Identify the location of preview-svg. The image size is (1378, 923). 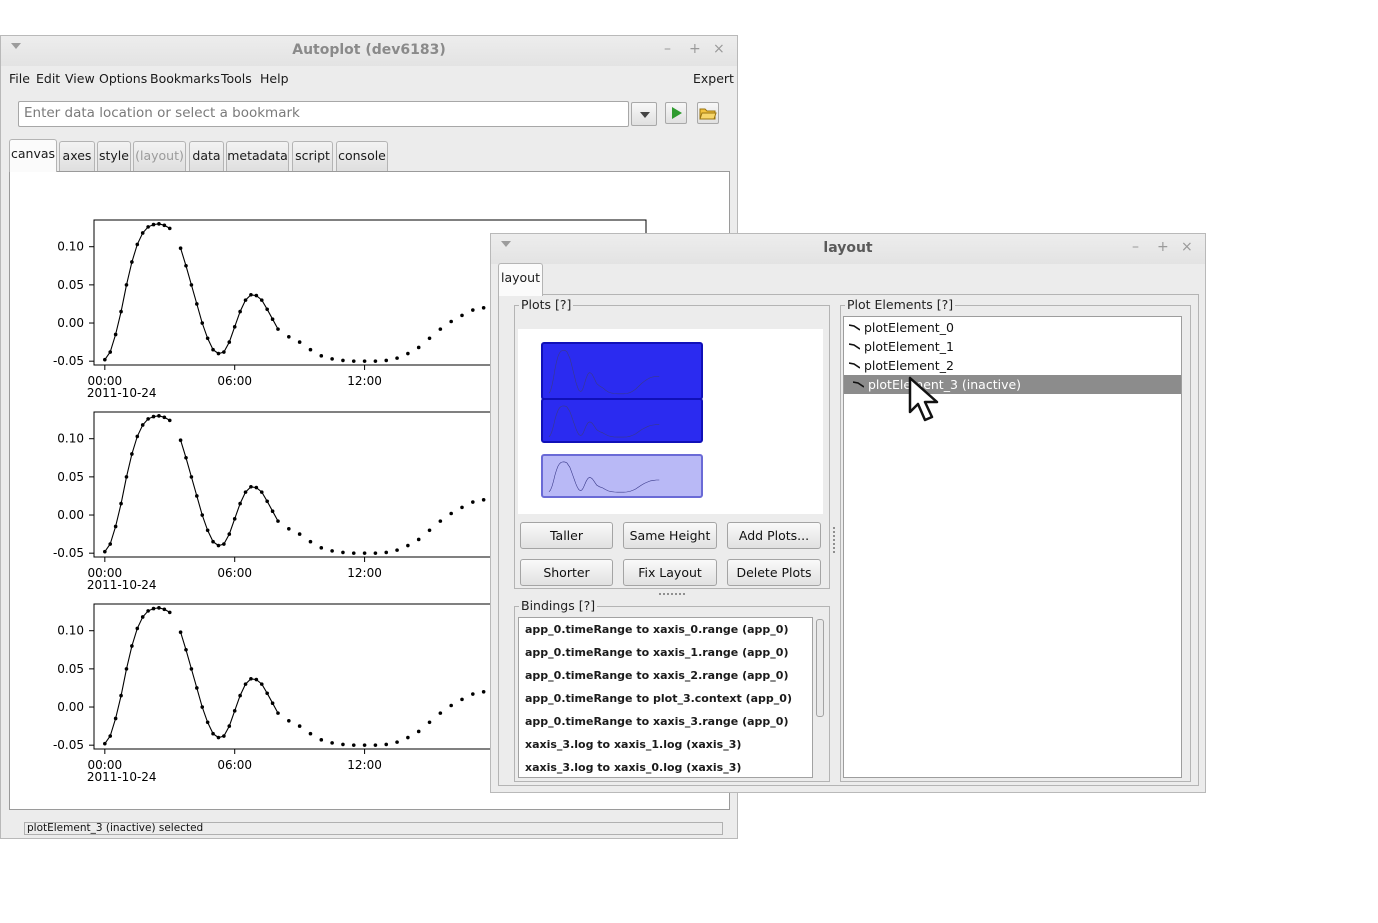
(670, 421).